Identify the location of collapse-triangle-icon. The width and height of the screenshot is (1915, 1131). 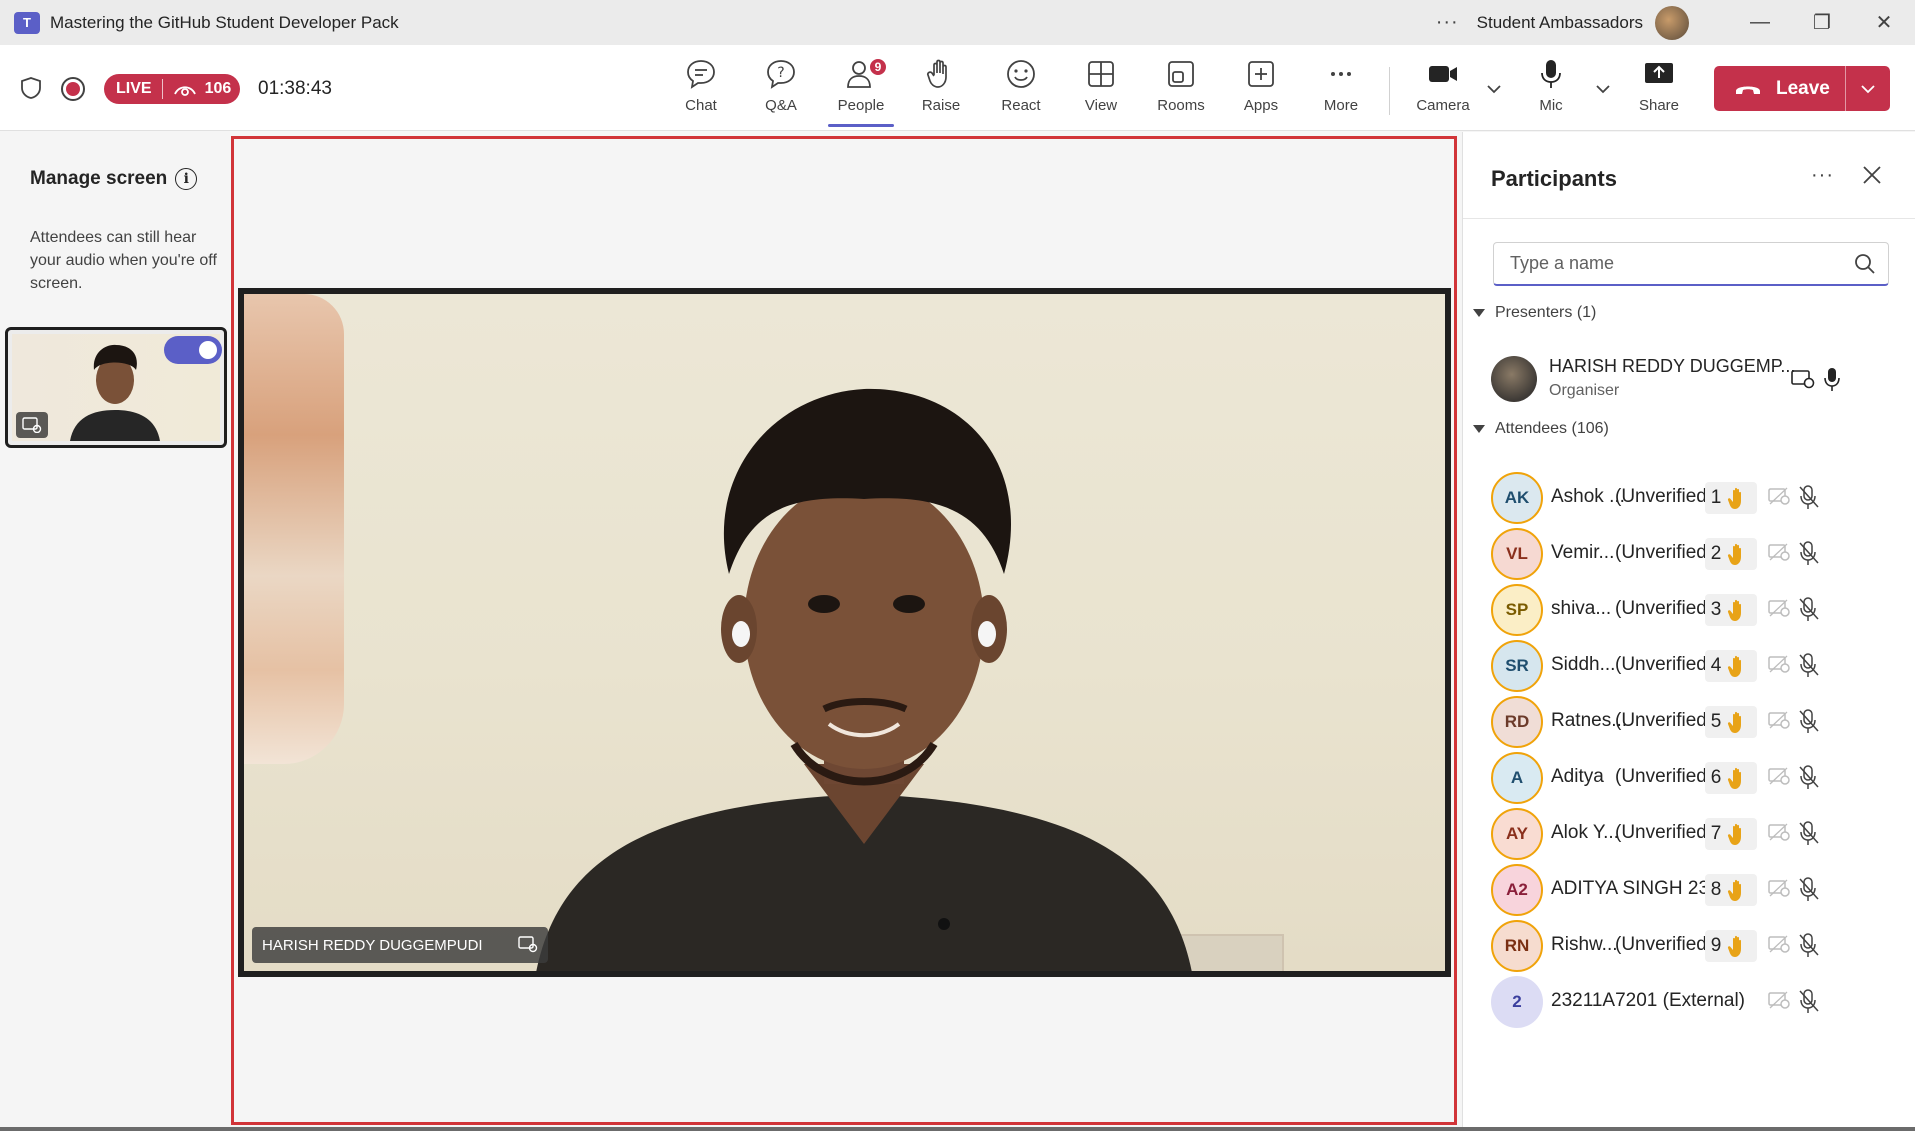
(1479, 429).